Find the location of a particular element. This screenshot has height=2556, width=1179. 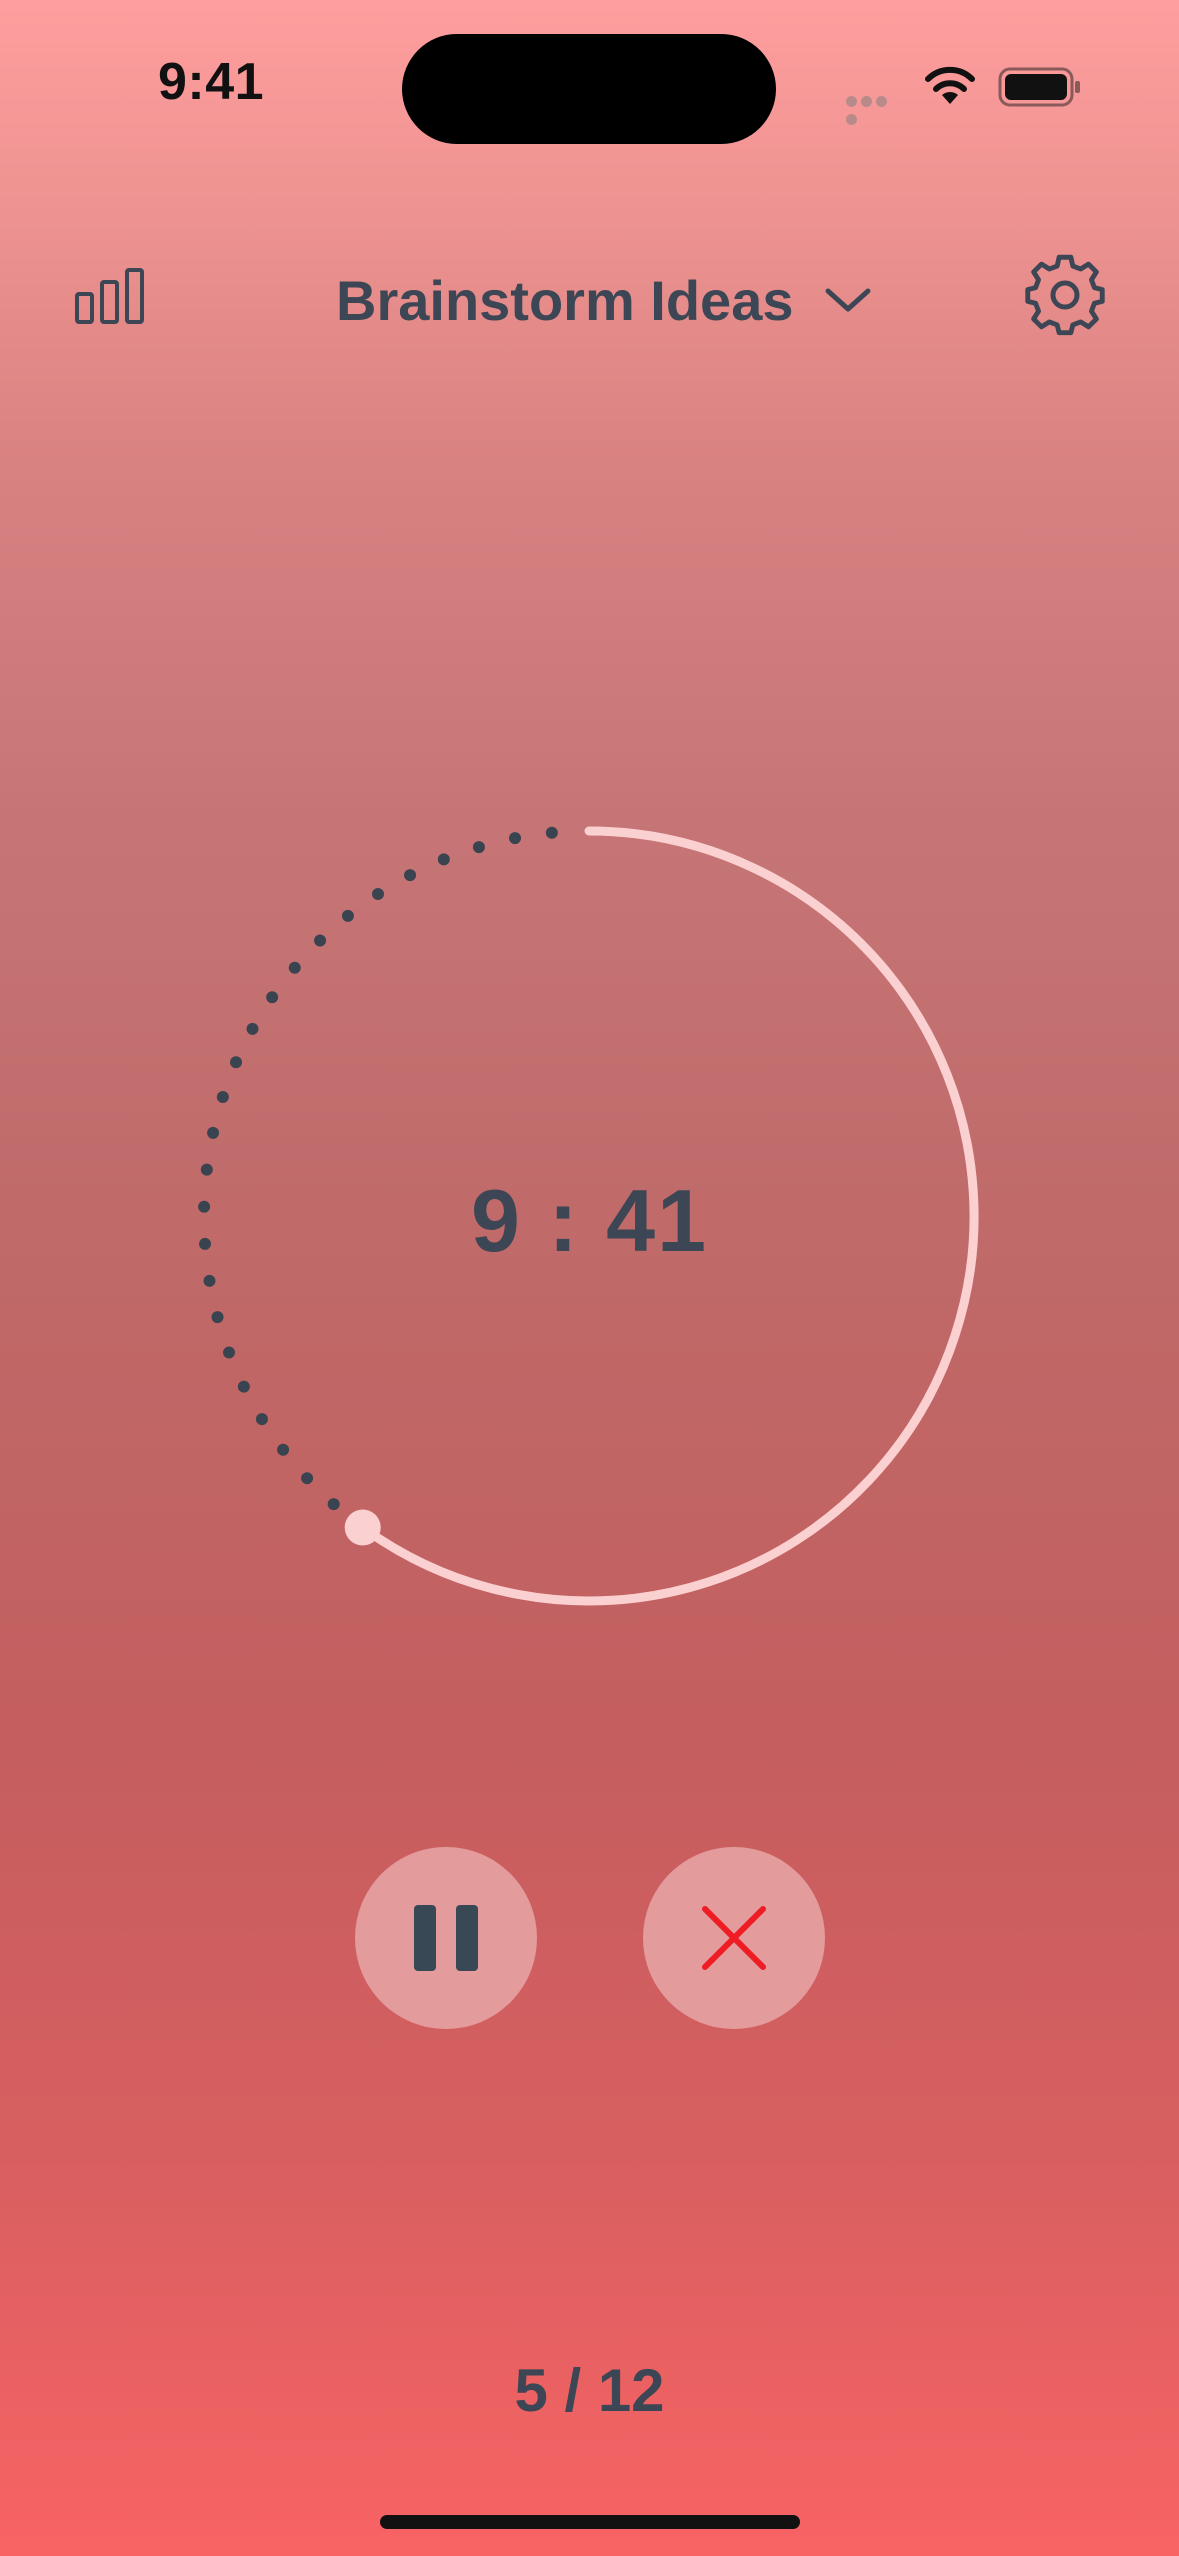

cellular-signal-icon is located at coordinates (875, 109).